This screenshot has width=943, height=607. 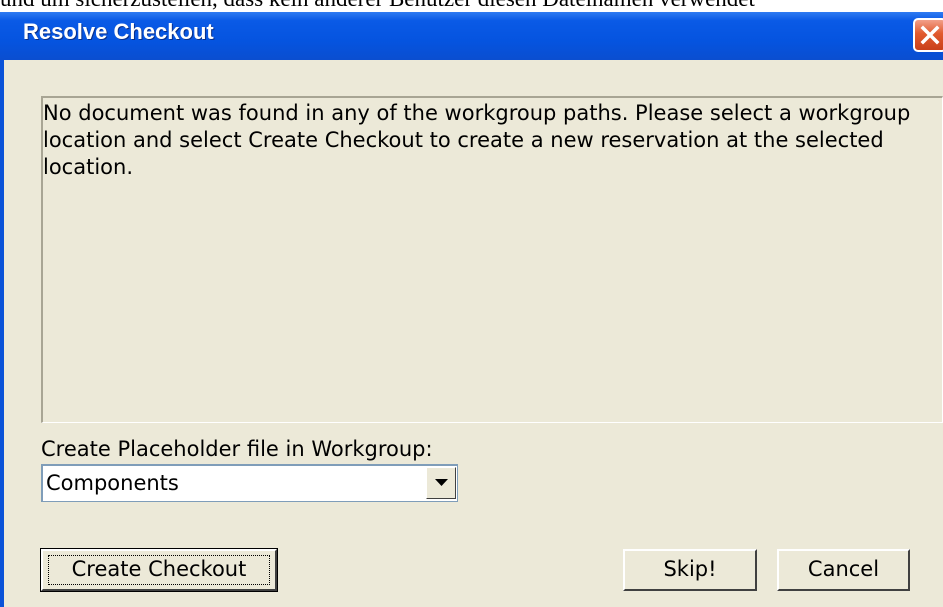 I want to click on workgroup-selected-value: Components, so click(x=112, y=483).